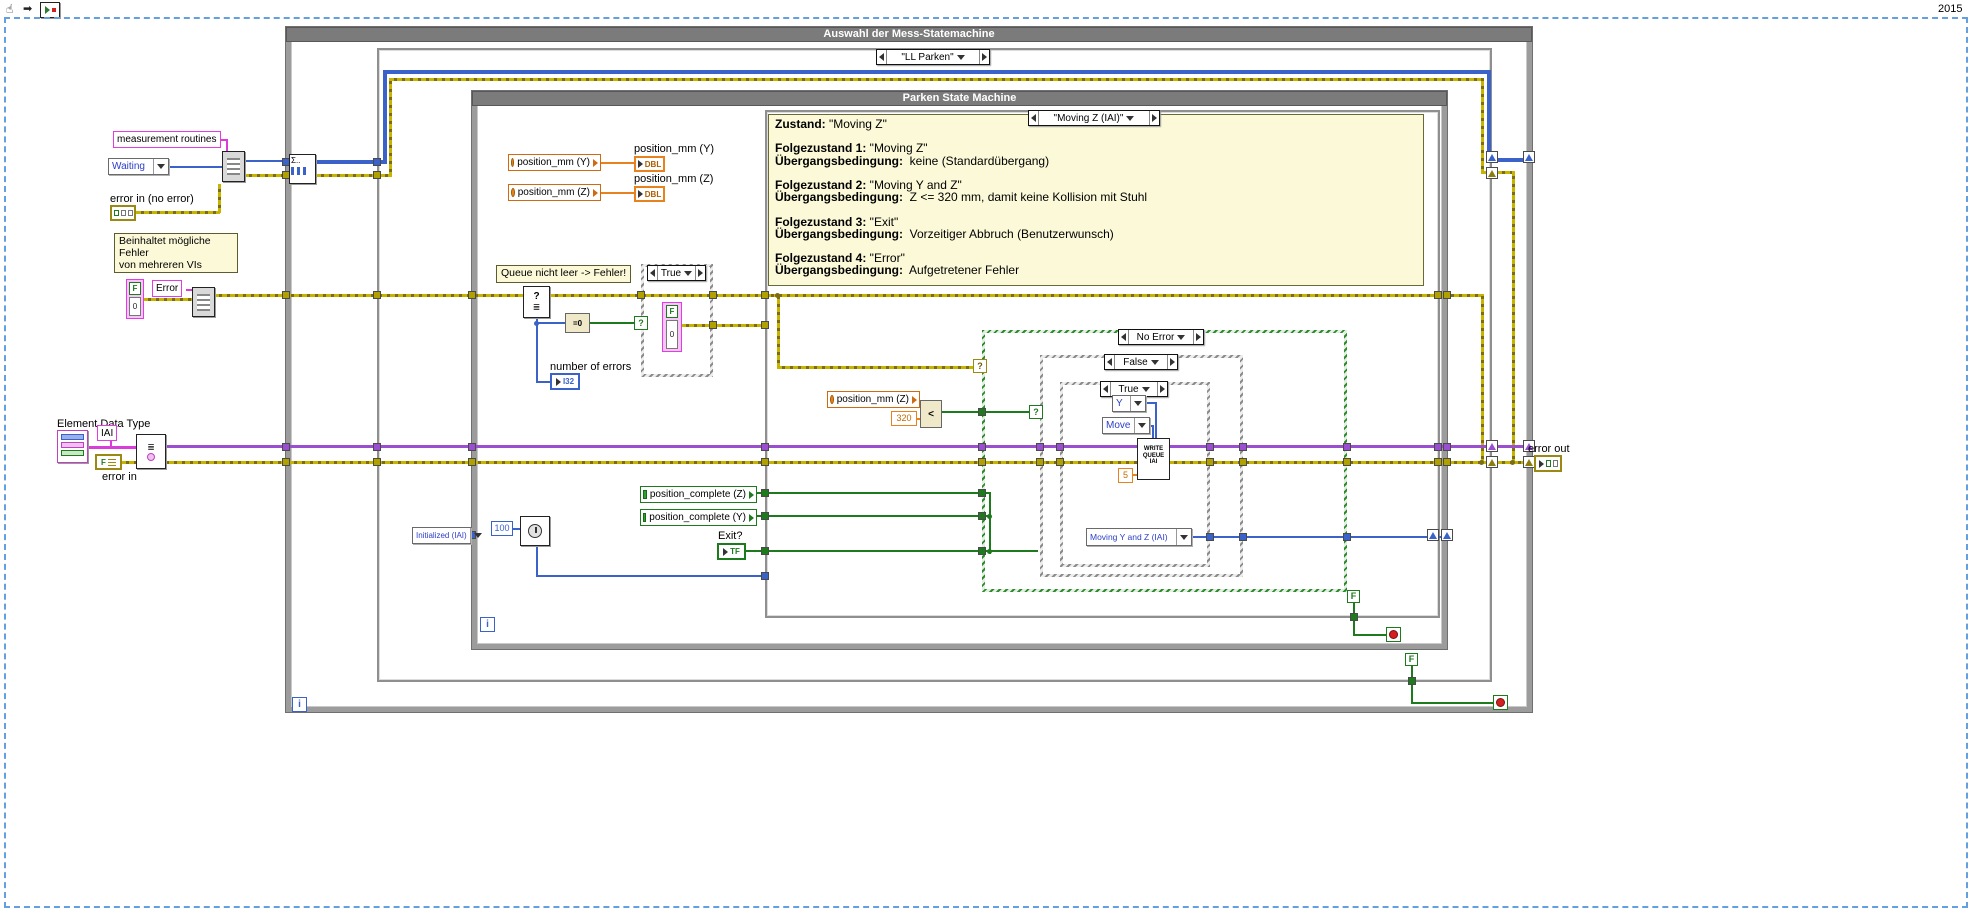 The height and width of the screenshot is (913, 1973). Describe the element at coordinates (640, 194) in the screenshot. I see `indicator-arrow-icon` at that location.